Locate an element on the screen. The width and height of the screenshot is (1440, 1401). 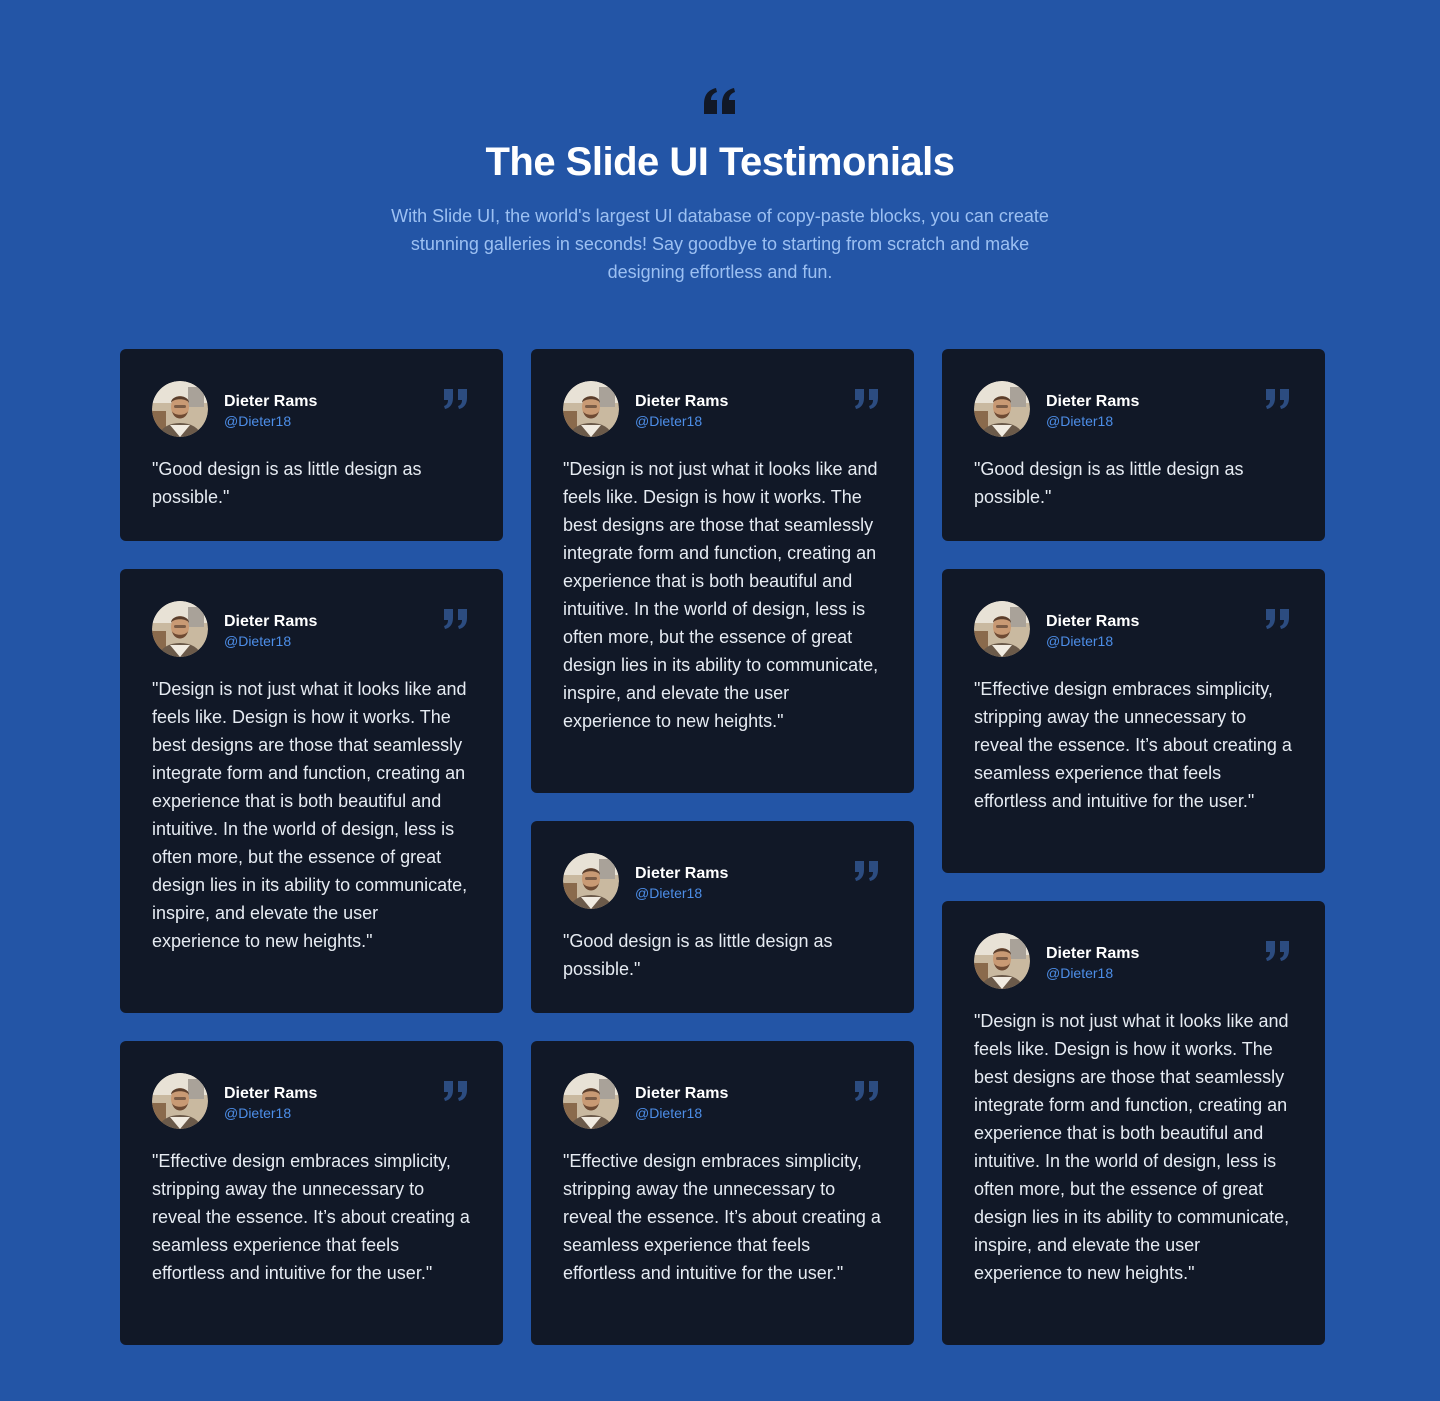
page-title: The Slide UI Testimonials is located at coordinates (720, 162).